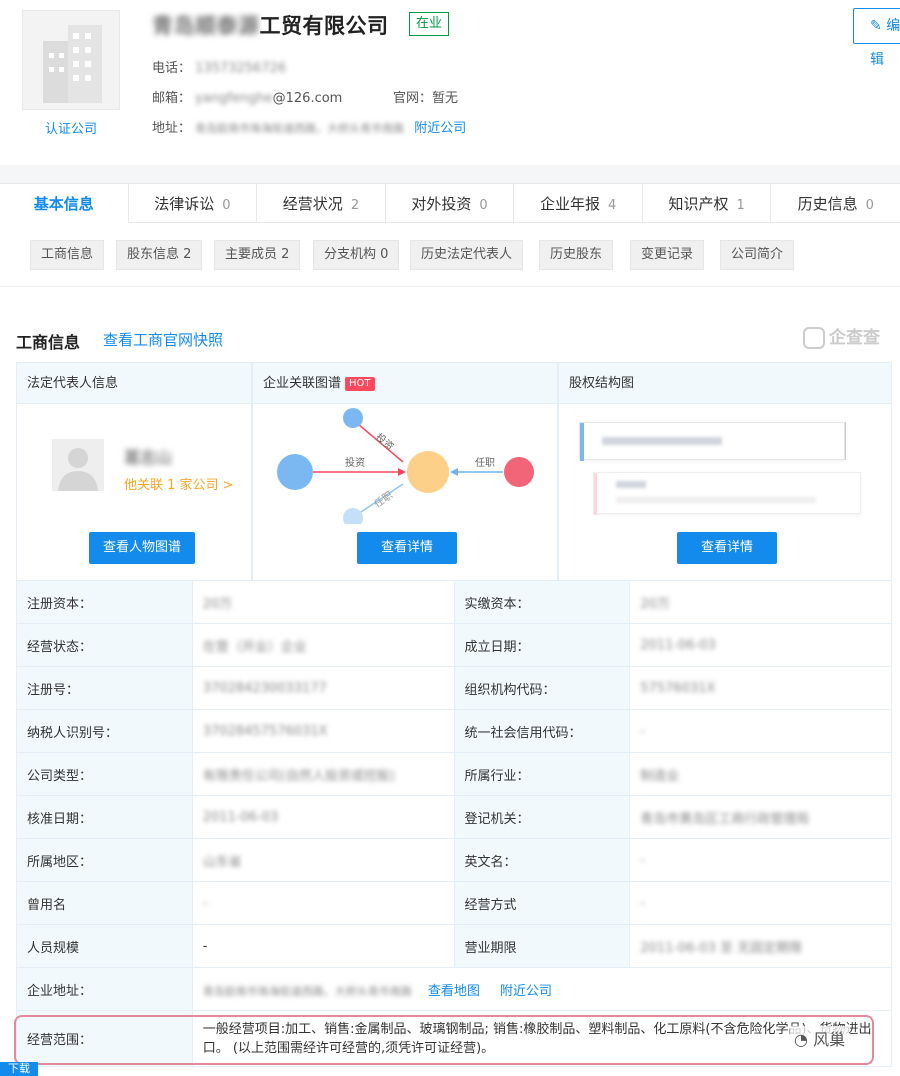  What do you see at coordinates (71, 127) in the screenshot?
I see `certified-company-label: 认证公司` at bounding box center [71, 127].